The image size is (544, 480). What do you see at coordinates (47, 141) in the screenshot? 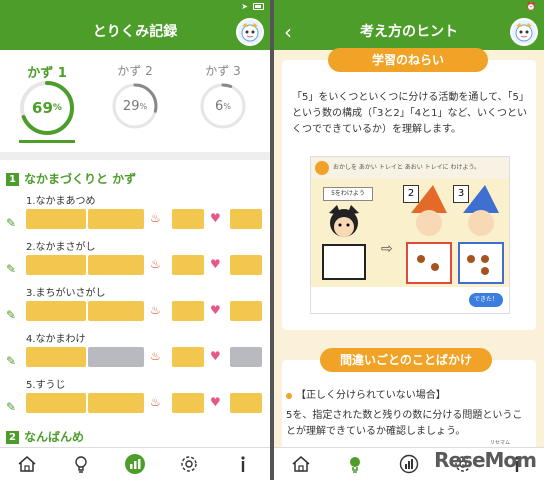
I see `active-tab-indicator` at bounding box center [47, 141].